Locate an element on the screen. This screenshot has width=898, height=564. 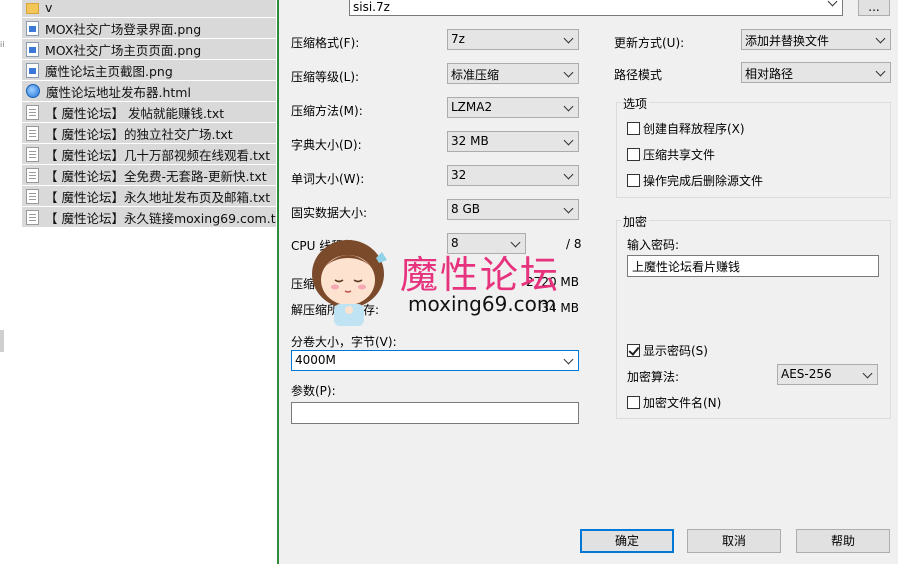
method-label: 压缩方法(M): is located at coordinates (327, 111).